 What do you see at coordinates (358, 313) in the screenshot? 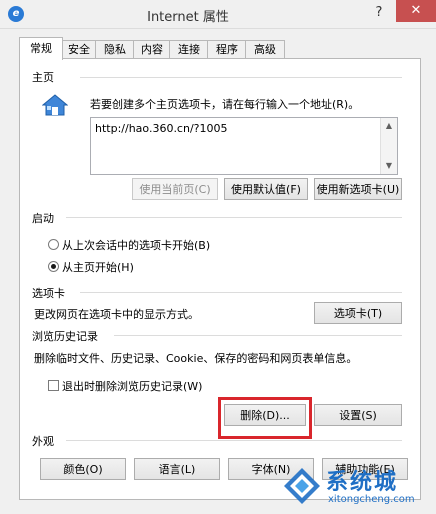
I see `tabs-settings-button: 选项卡(T)` at bounding box center [358, 313].